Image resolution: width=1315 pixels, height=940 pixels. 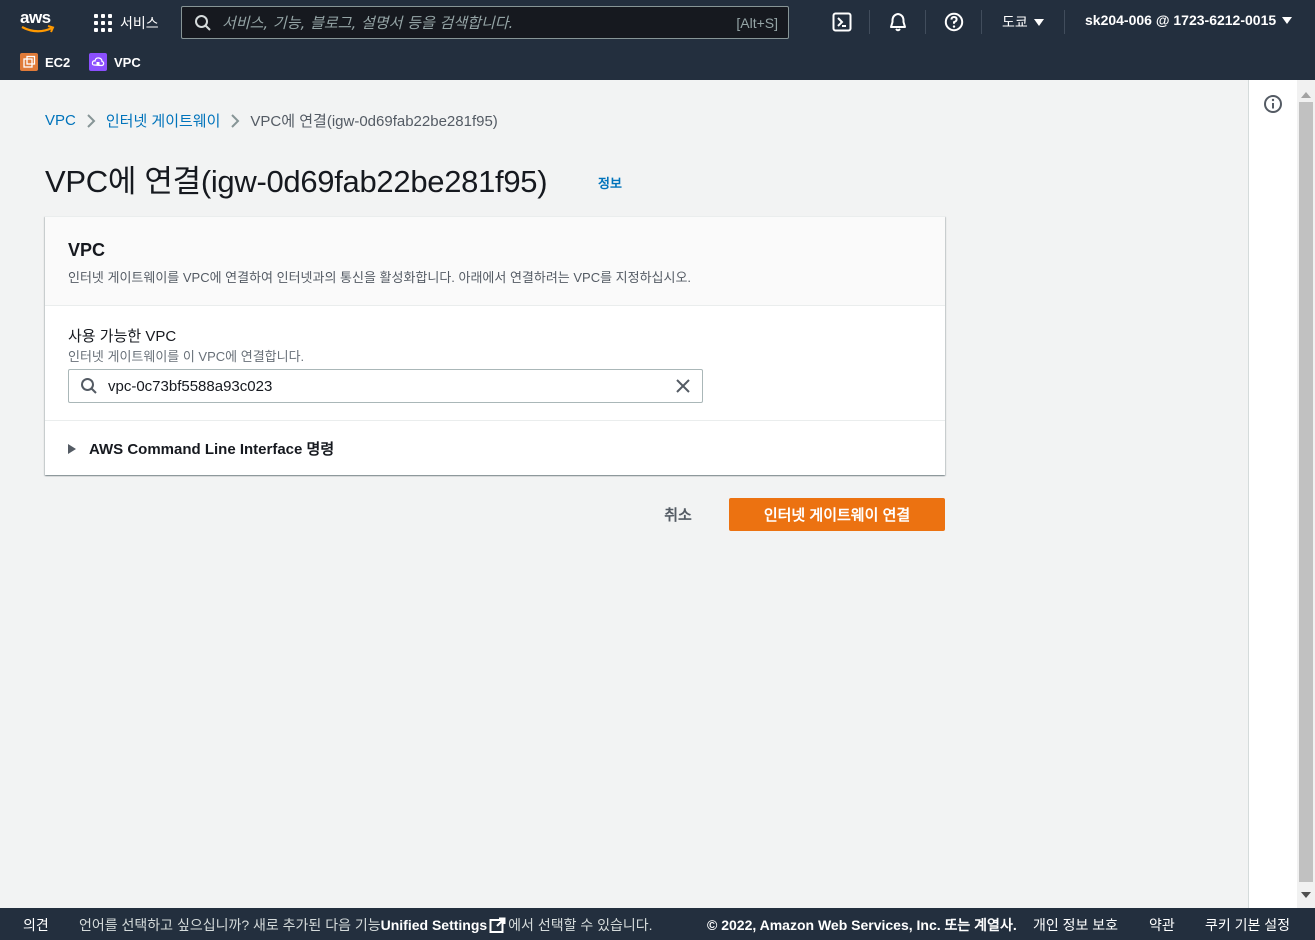 What do you see at coordinates (38, 29) in the screenshot?
I see `aws-smile-icon` at bounding box center [38, 29].